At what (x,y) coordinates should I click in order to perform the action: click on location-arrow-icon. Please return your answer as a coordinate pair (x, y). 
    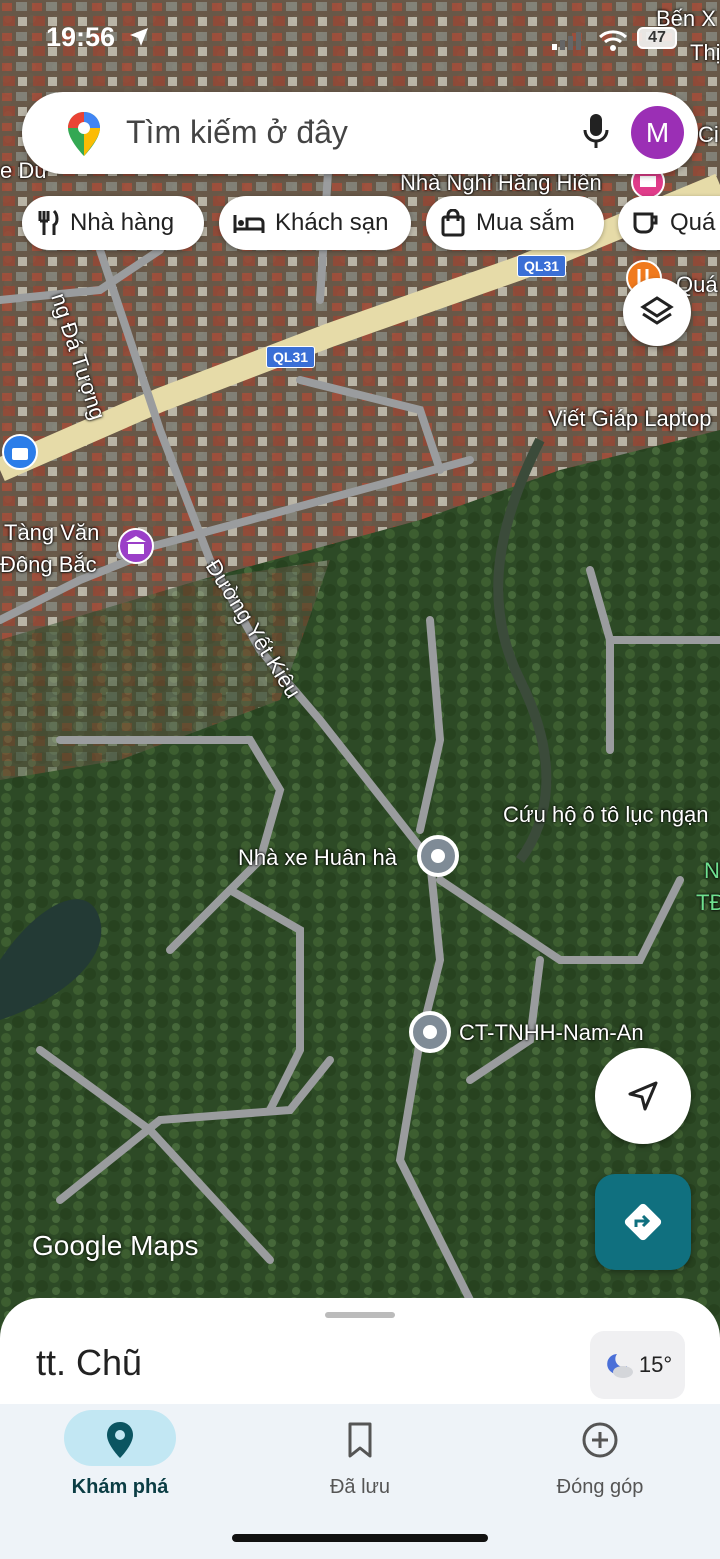
    Looking at the image, I should click on (139, 37).